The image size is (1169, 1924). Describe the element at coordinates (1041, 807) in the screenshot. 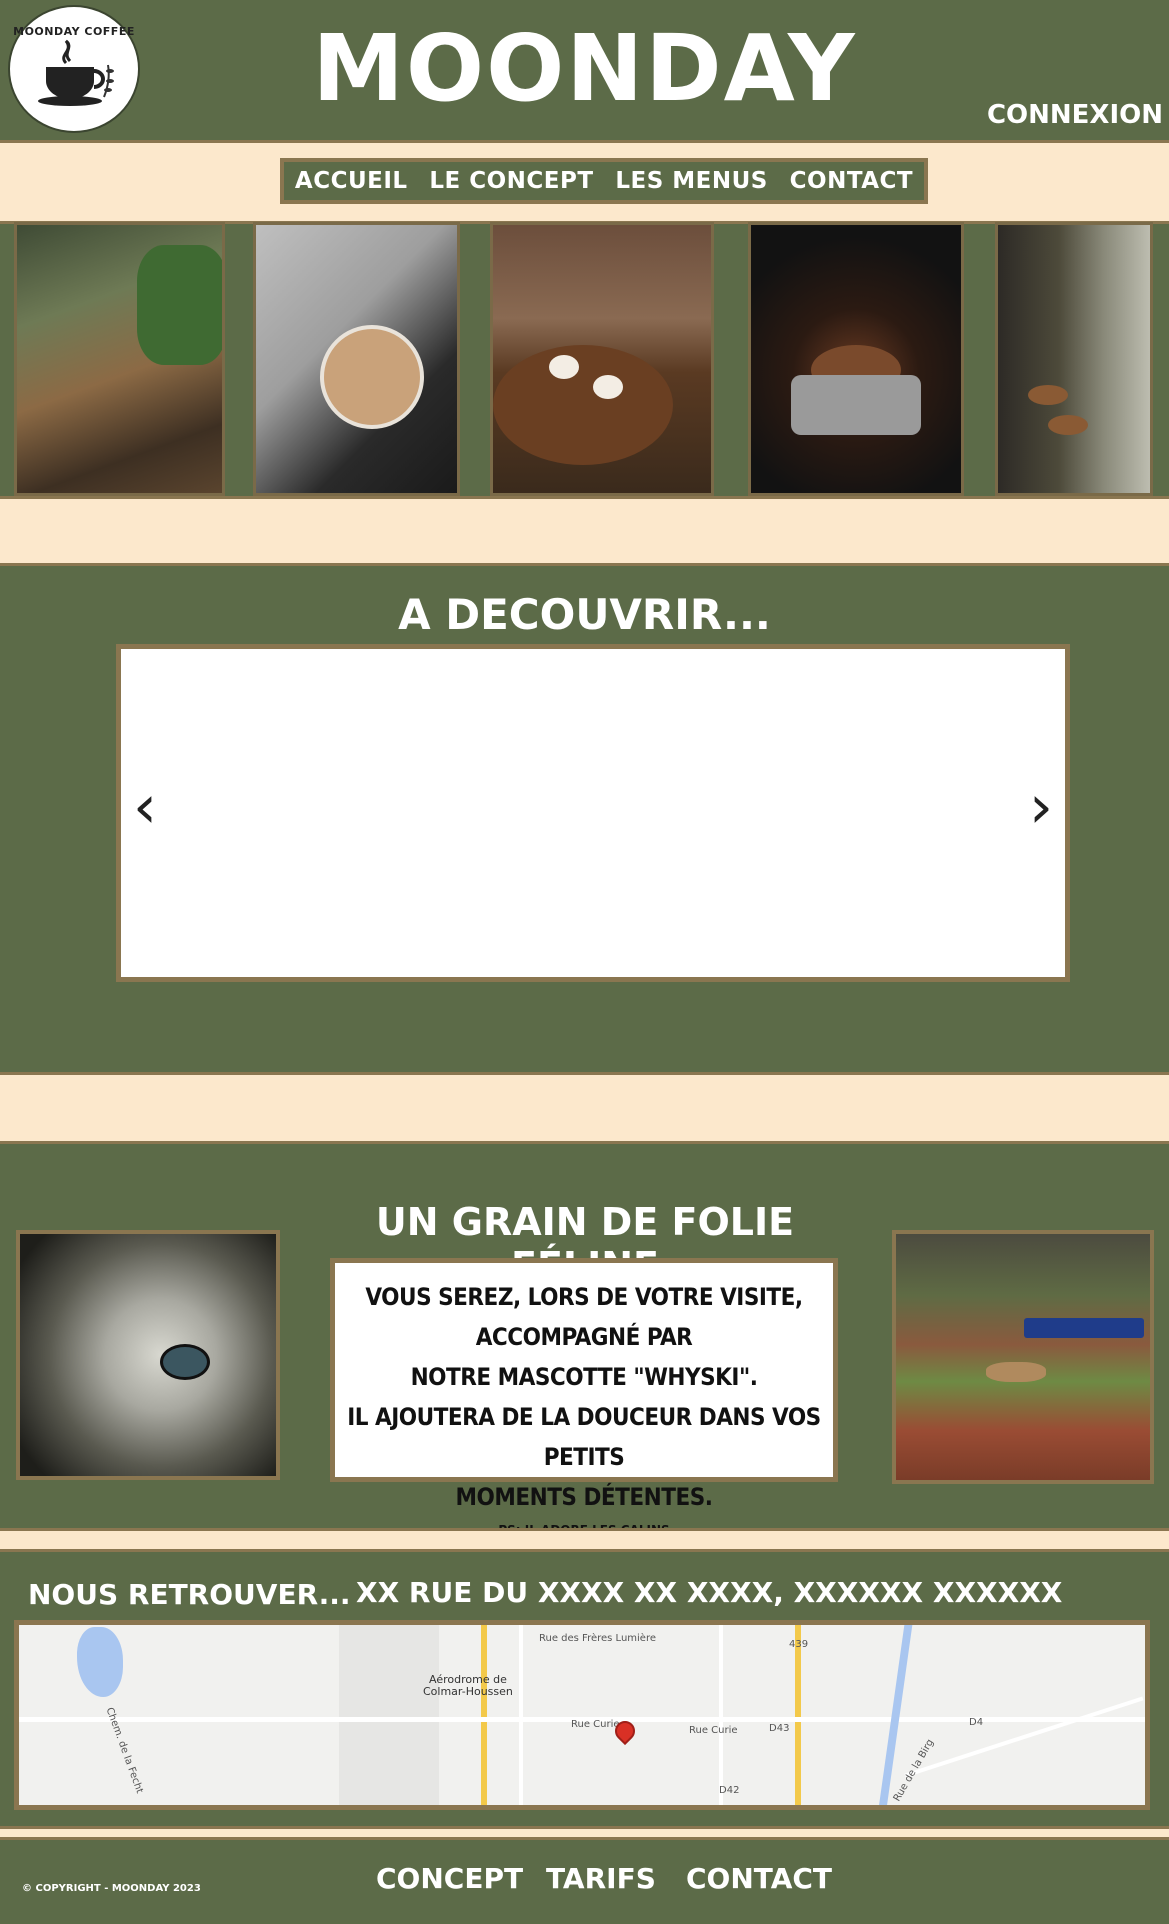

I see `chevron-right-icon: ›` at that location.